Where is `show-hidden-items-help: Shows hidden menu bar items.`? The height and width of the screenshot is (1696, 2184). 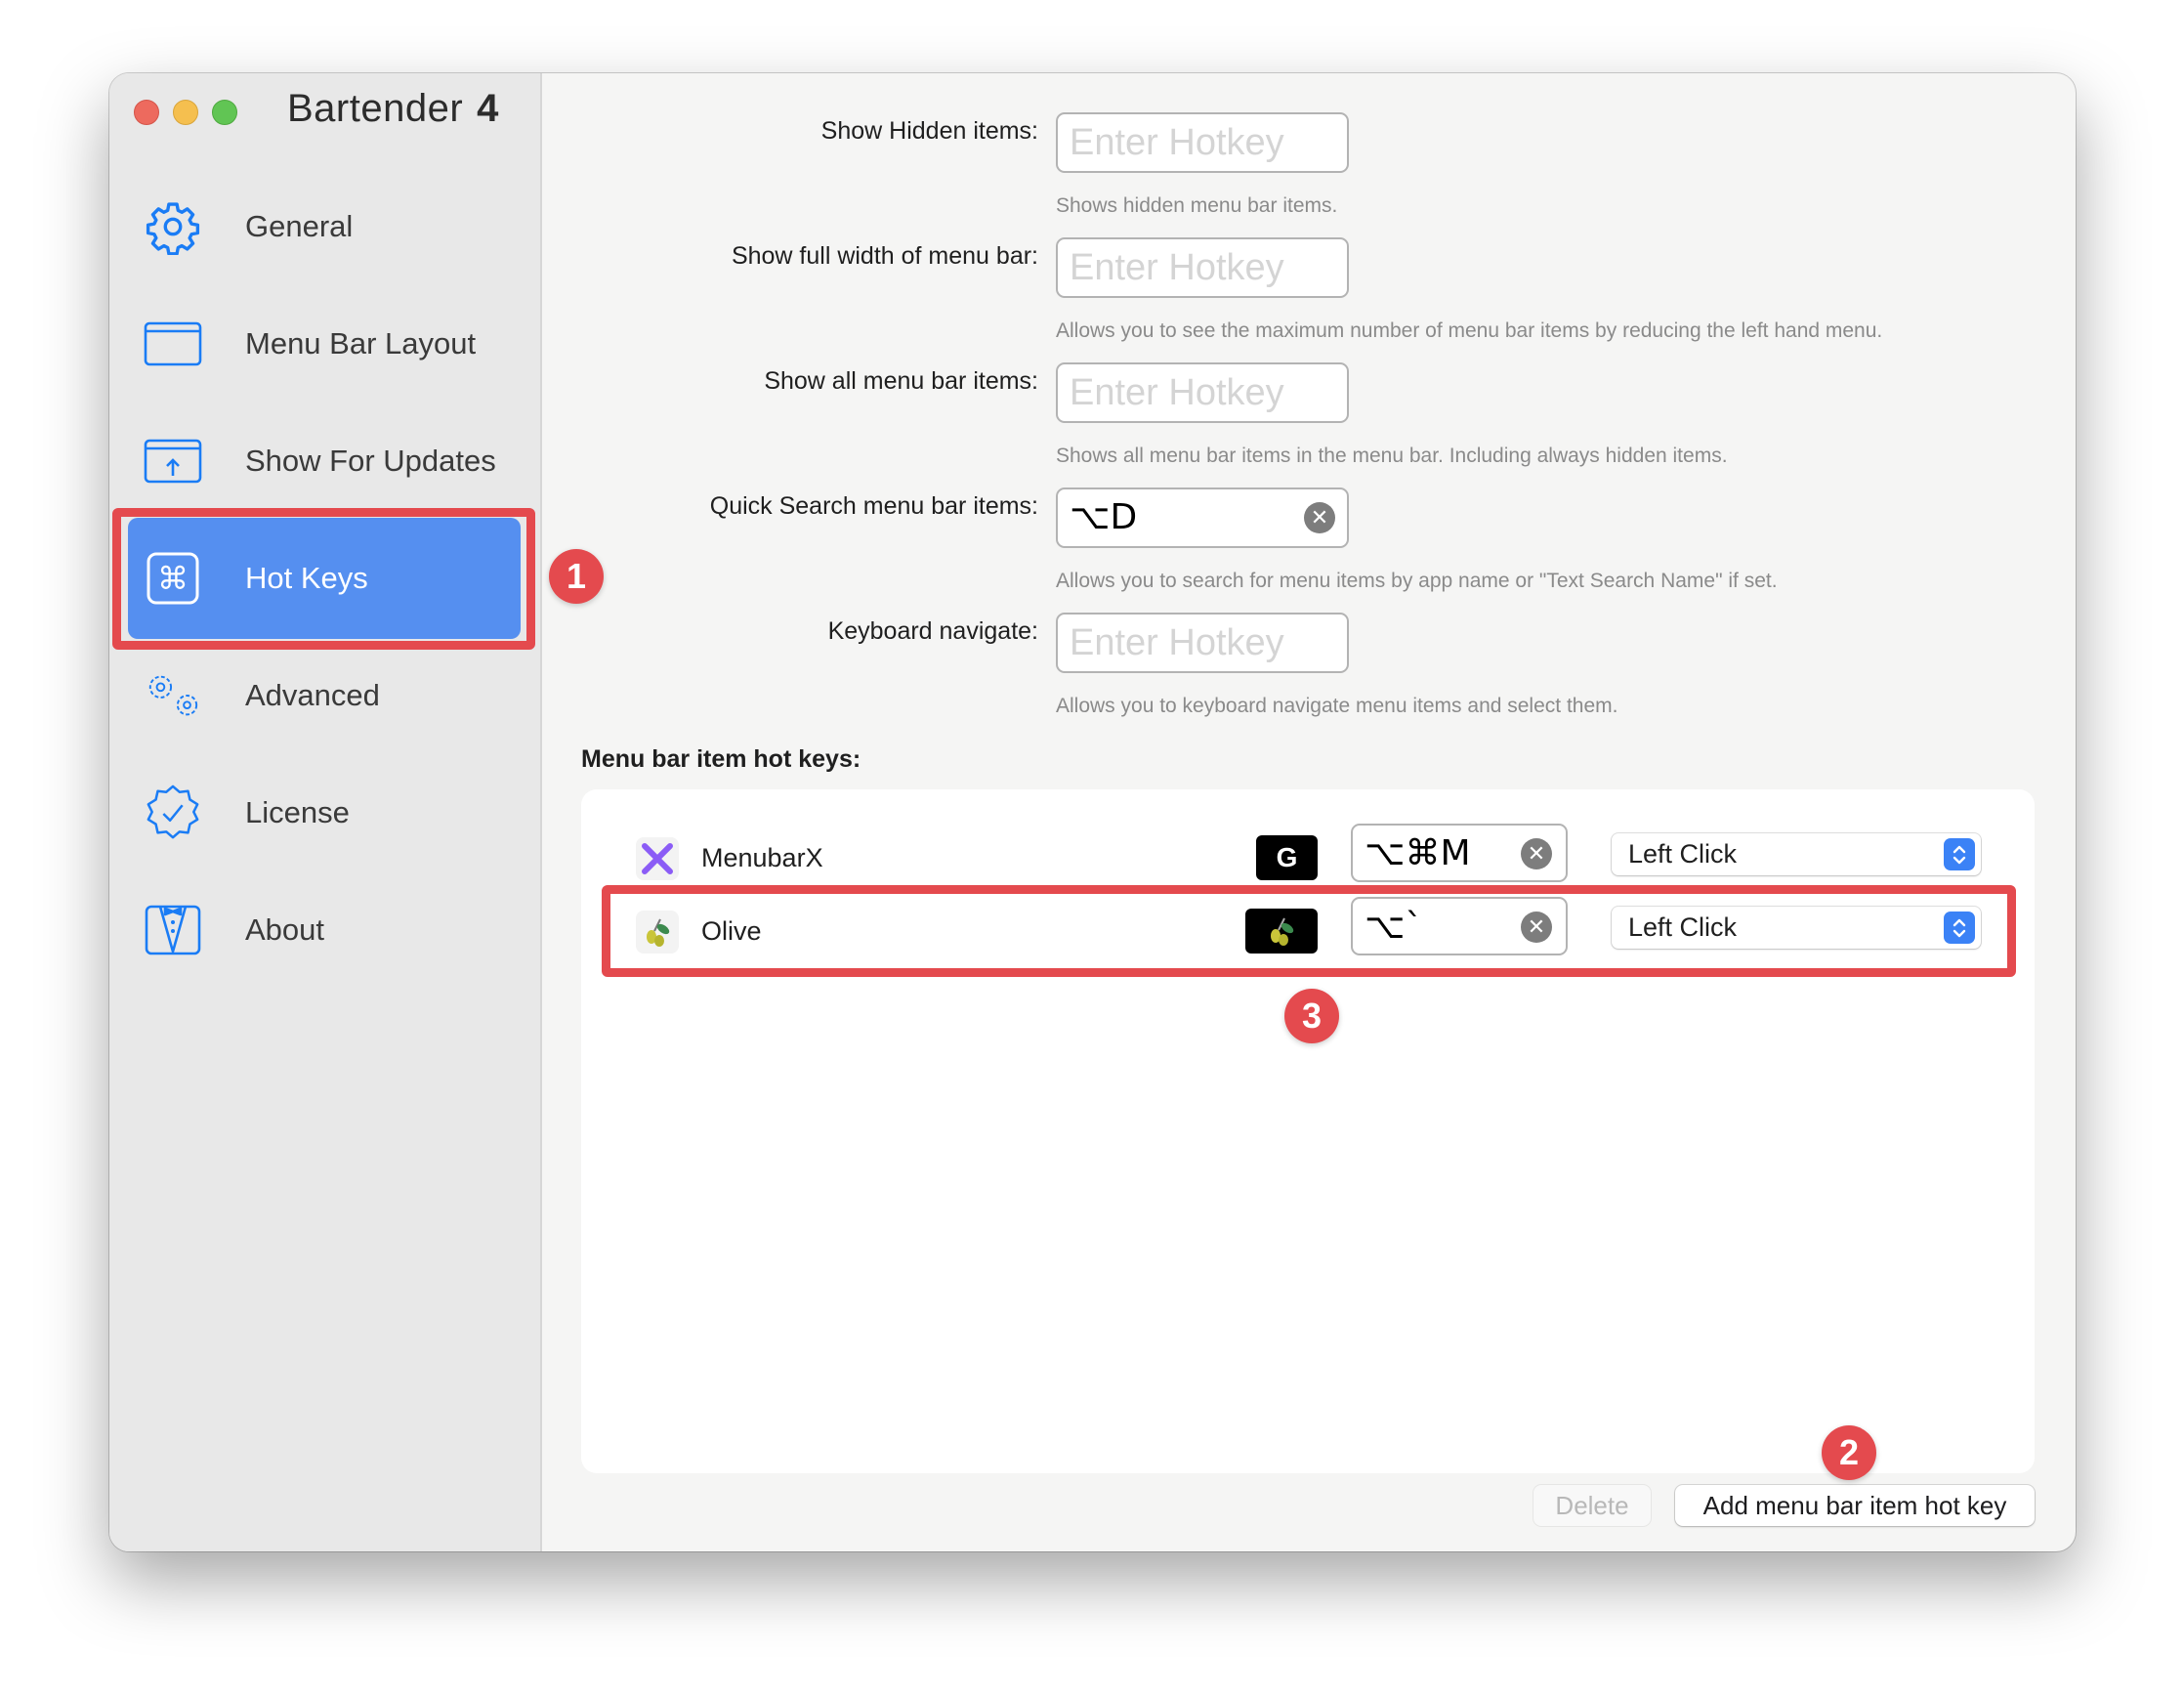 show-hidden-items-help: Shows hidden menu bar items. is located at coordinates (1197, 206).